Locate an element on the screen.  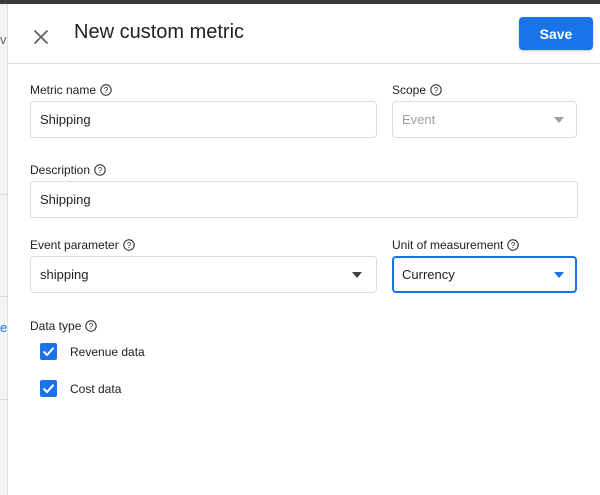
cost-data-checkbox is located at coordinates (48, 388).